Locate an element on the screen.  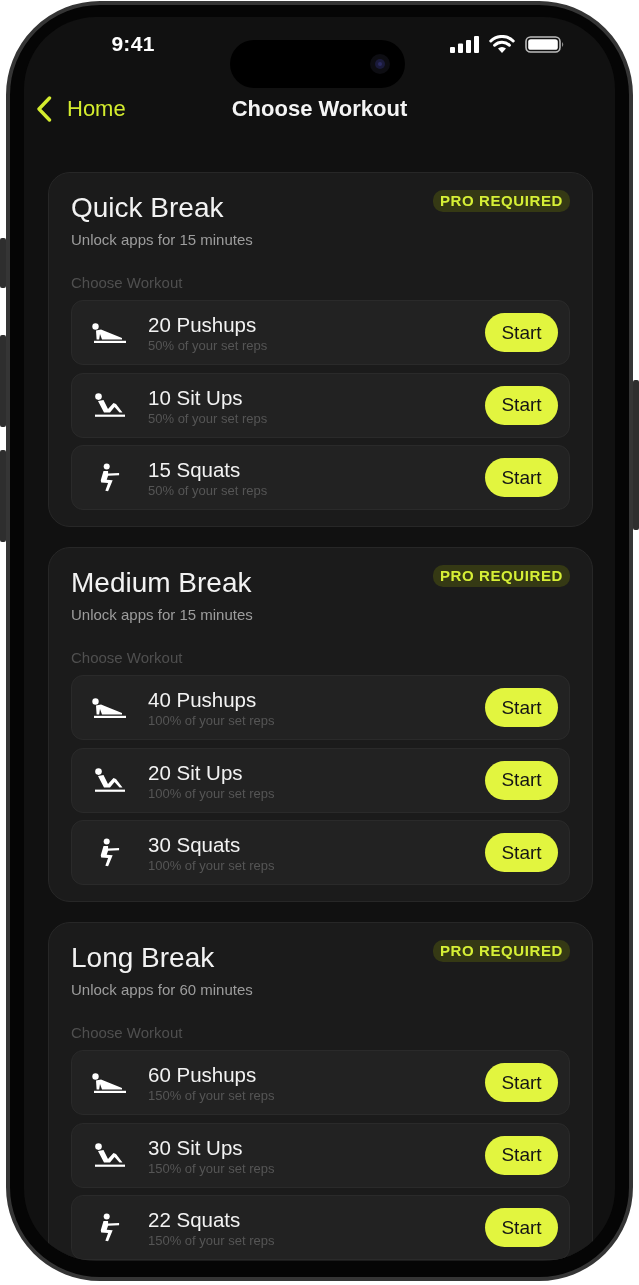
workout-name: 10 Sit Ups is located at coordinates (195, 397).